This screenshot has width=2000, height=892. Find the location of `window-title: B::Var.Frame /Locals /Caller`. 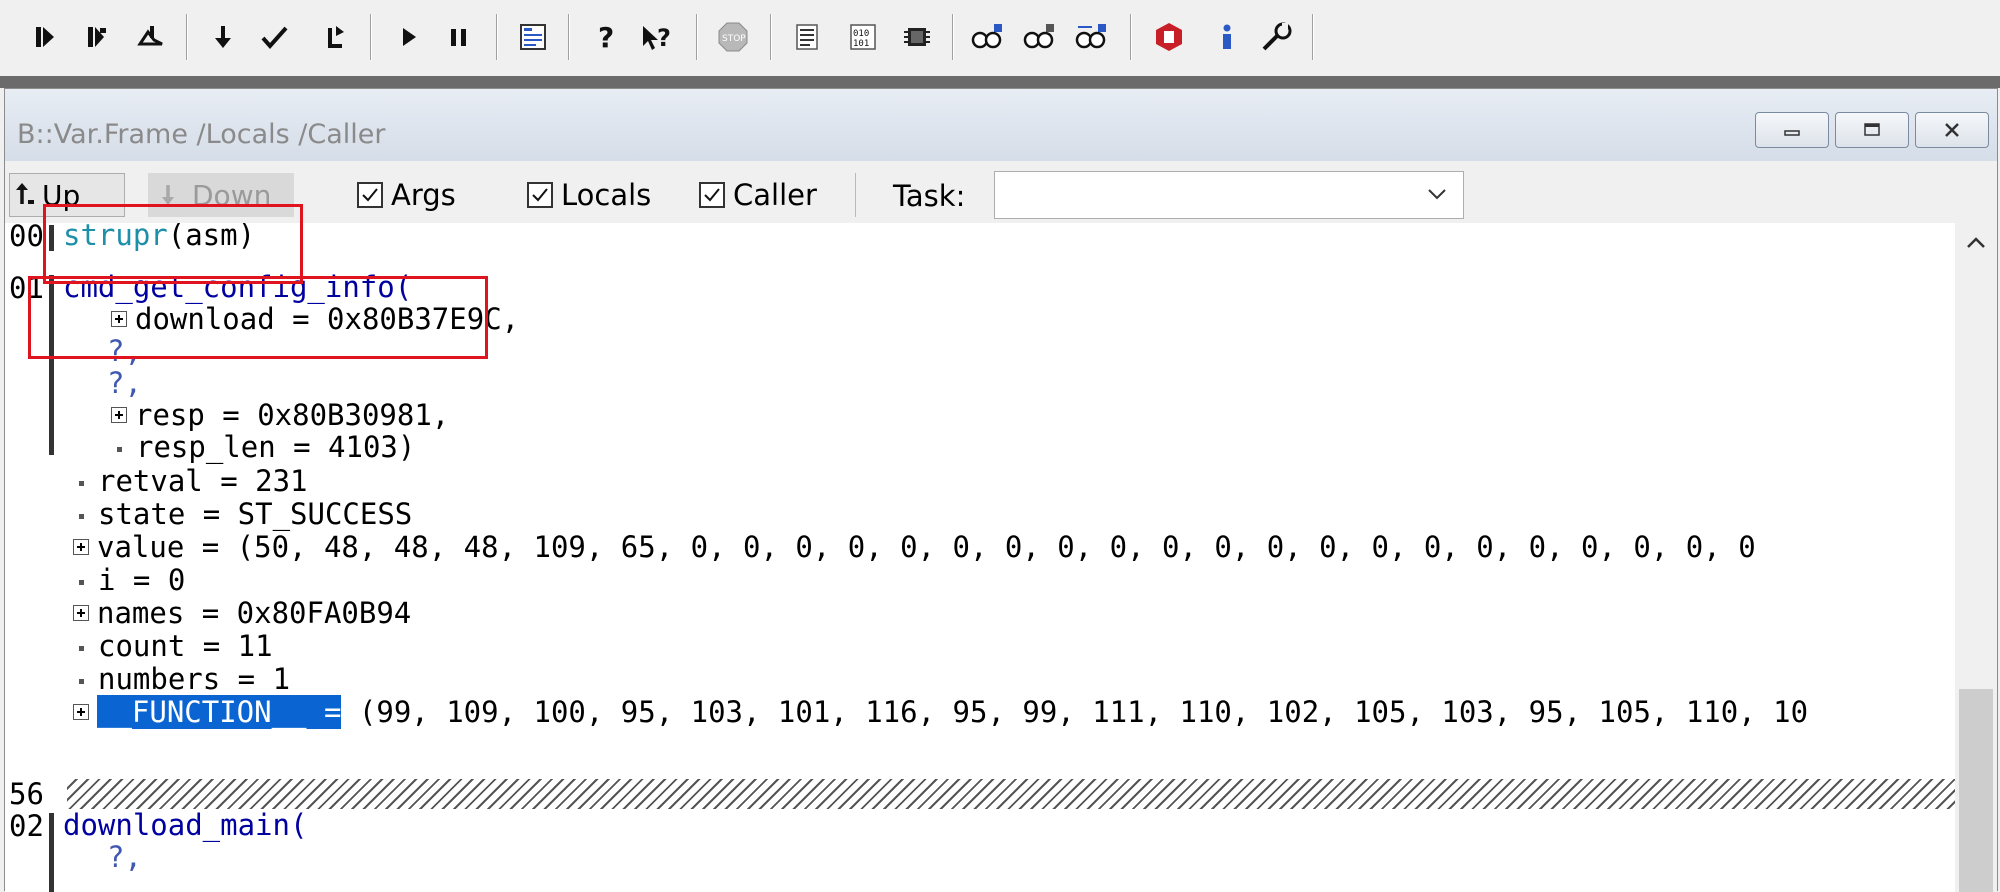

window-title: B::Var.Frame /Locals /Caller is located at coordinates (201, 134).